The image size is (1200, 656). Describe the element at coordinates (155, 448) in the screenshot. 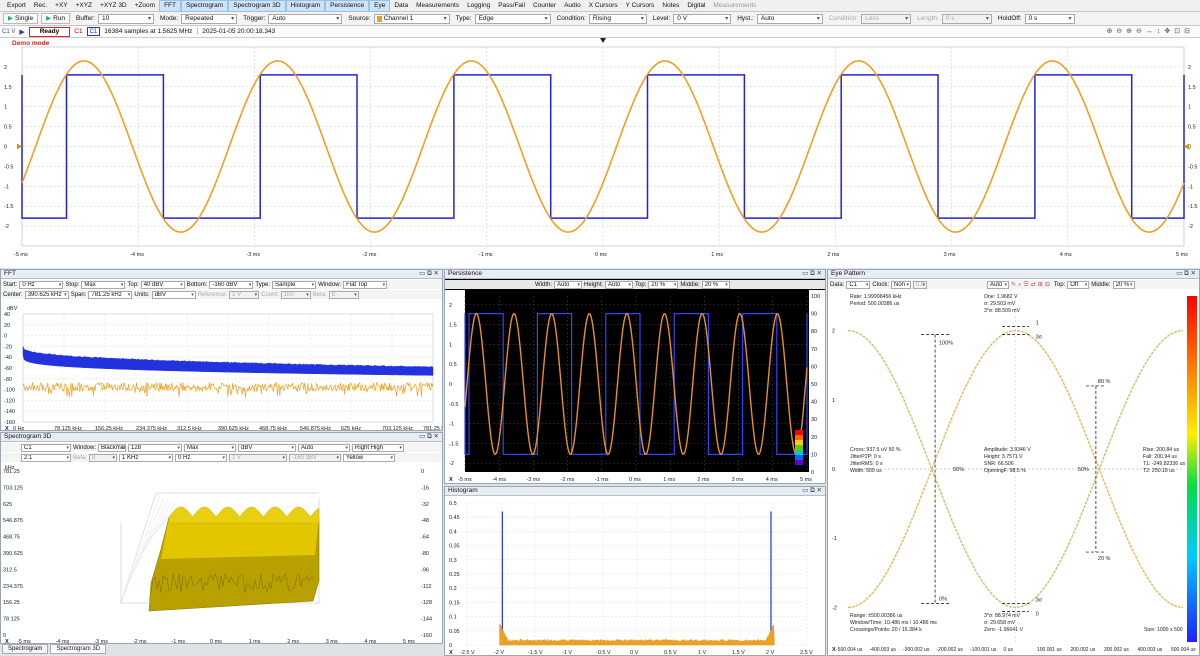

I see `spec3d-fft-select: 128` at that location.